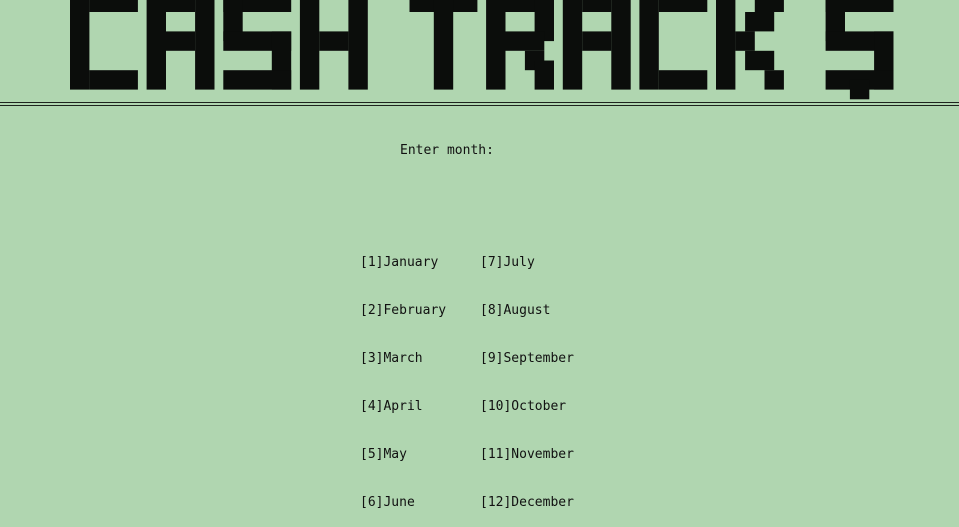 The height and width of the screenshot is (527, 959). Describe the element at coordinates (403, 311) in the screenshot. I see `month-option-february: [2]February` at that location.